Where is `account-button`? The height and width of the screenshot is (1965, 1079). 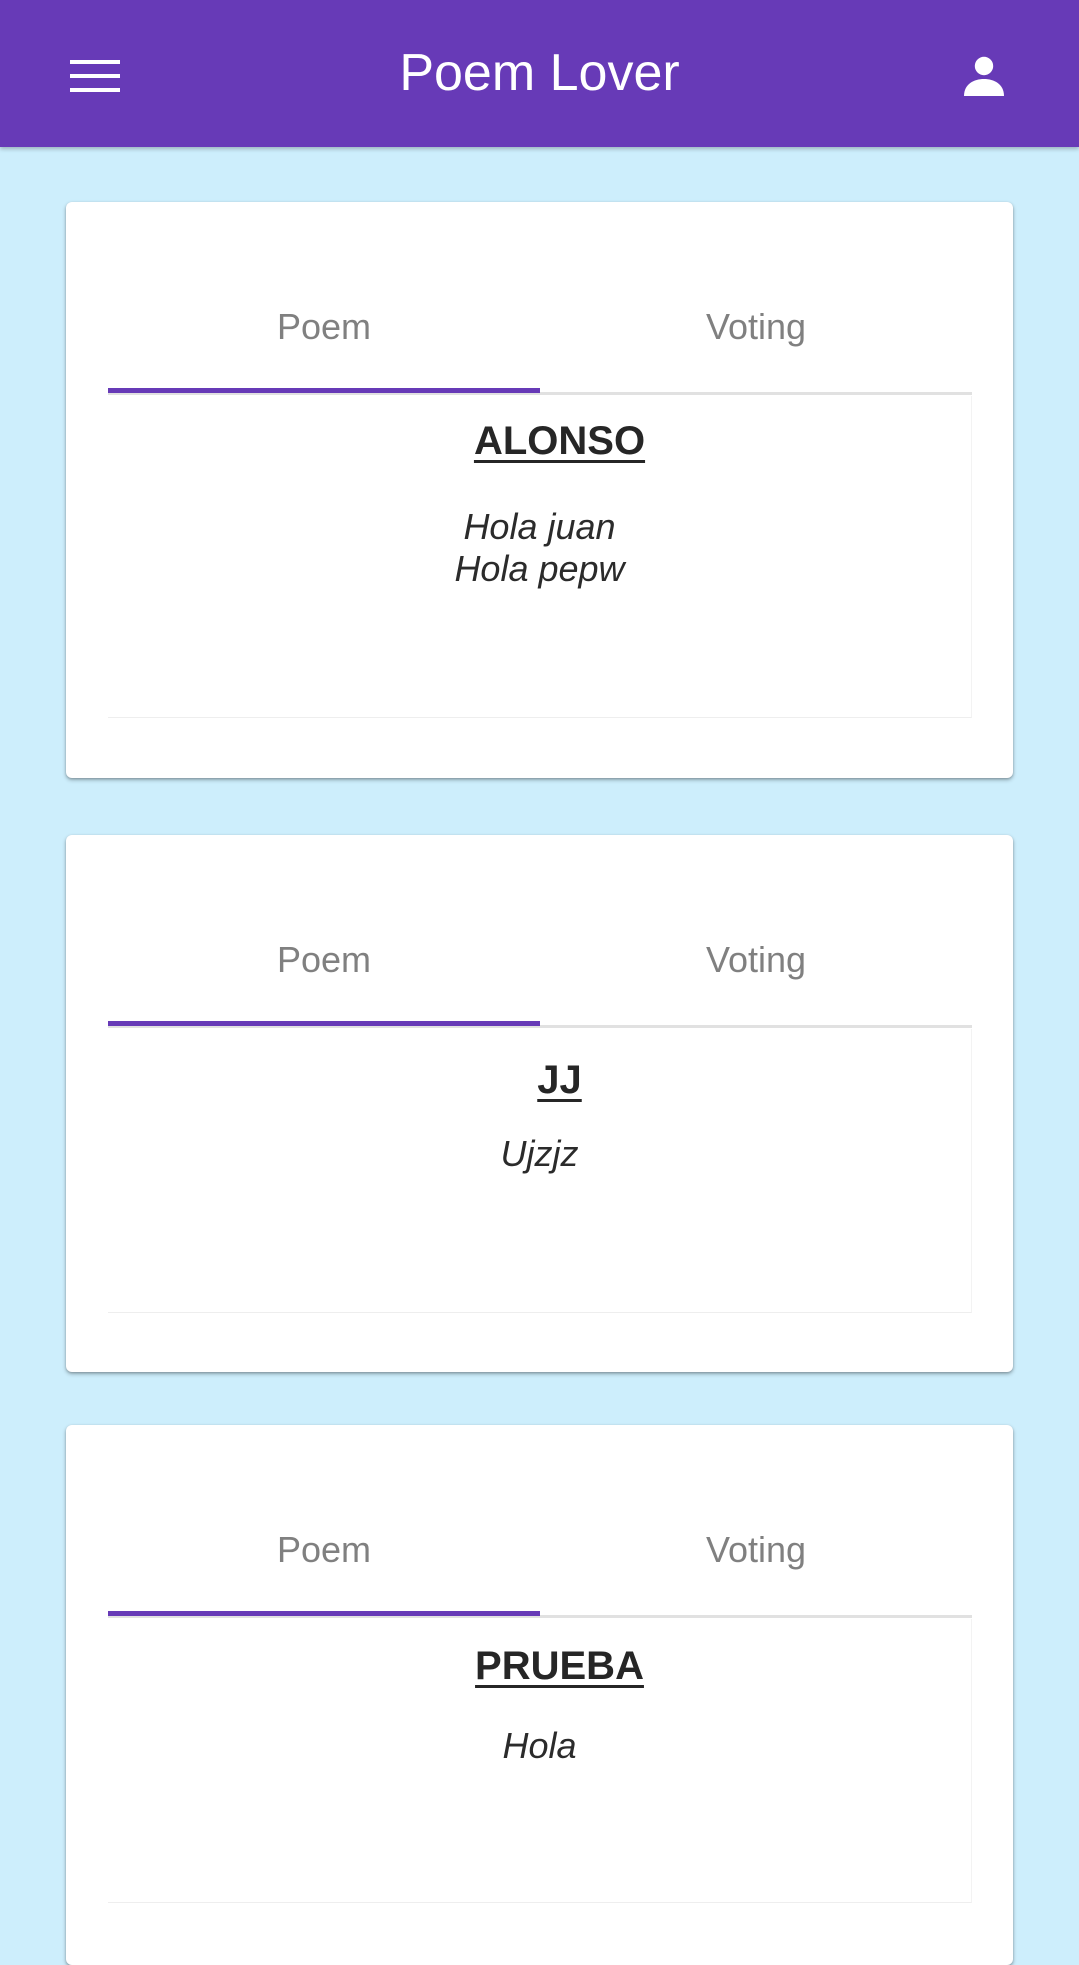
account-button is located at coordinates (985, 77).